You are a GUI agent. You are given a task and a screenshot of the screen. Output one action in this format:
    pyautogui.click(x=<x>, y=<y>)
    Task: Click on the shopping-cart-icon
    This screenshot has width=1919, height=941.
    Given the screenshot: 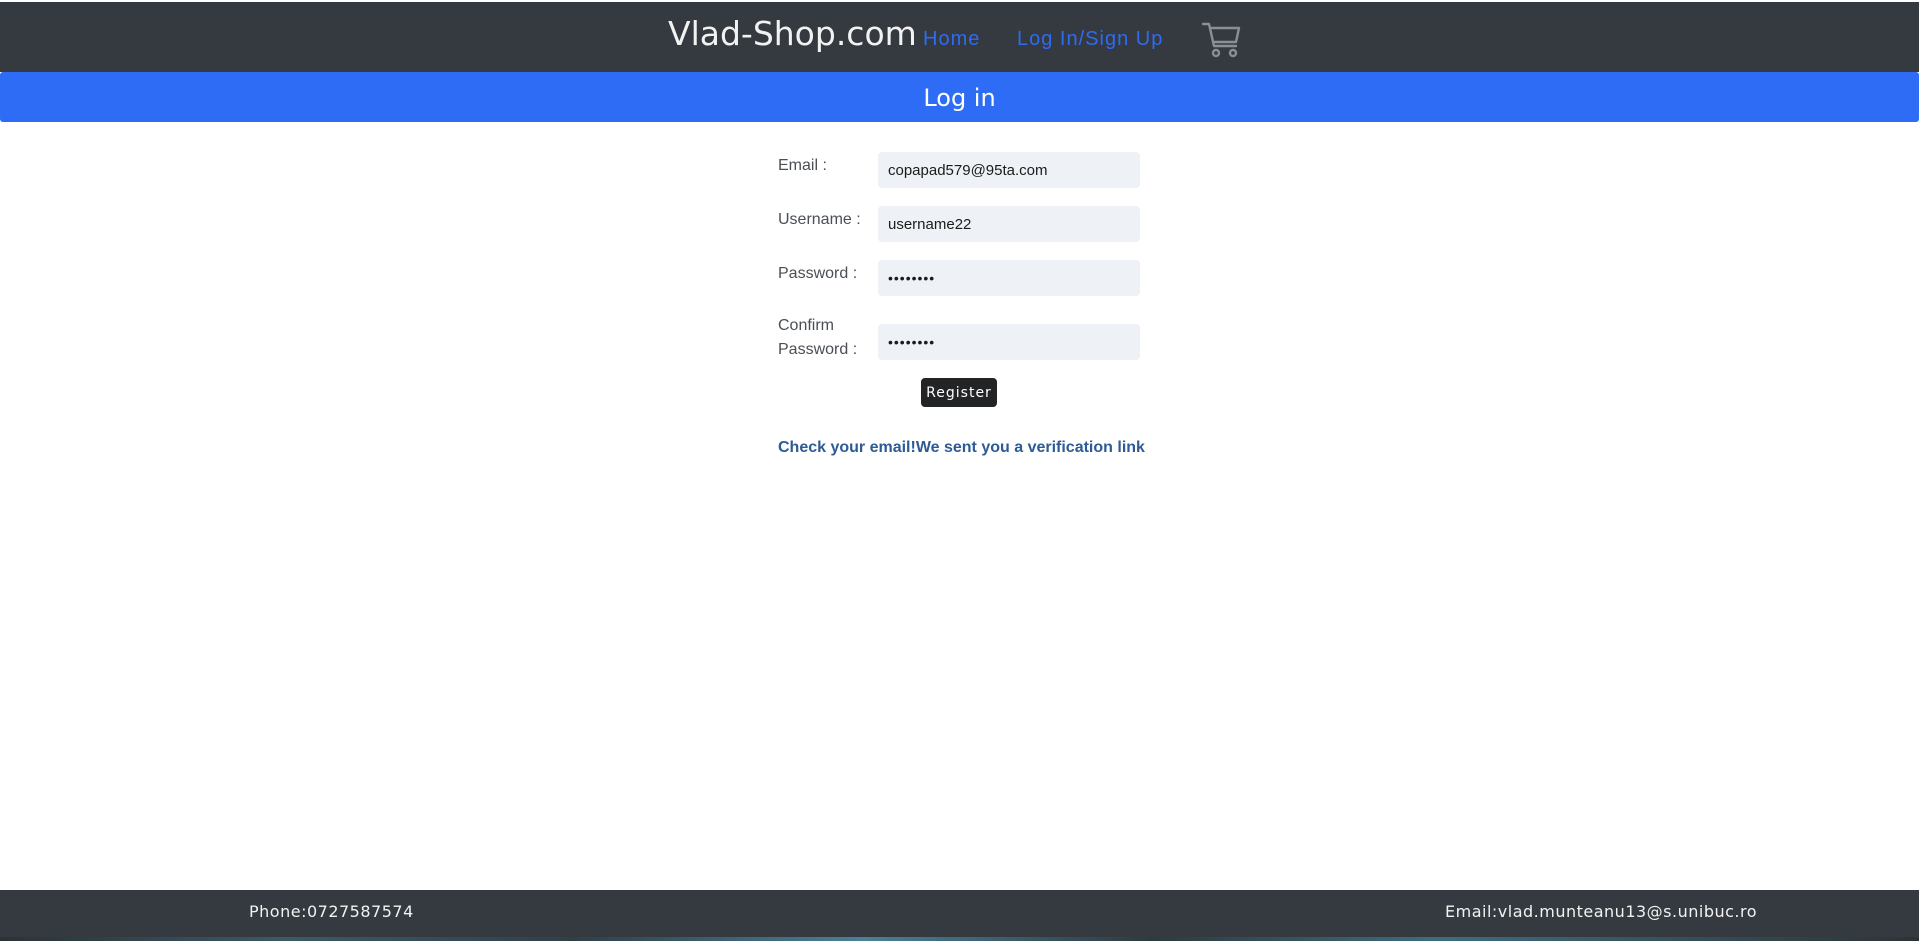 What is the action you would take?
    pyautogui.click(x=1222, y=39)
    